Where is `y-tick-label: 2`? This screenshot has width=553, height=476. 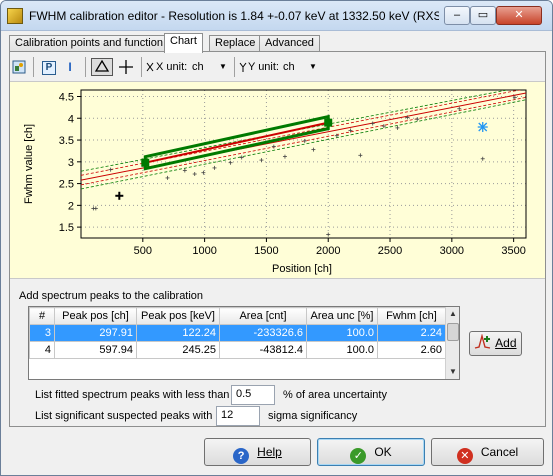 y-tick-label: 2 is located at coordinates (71, 206).